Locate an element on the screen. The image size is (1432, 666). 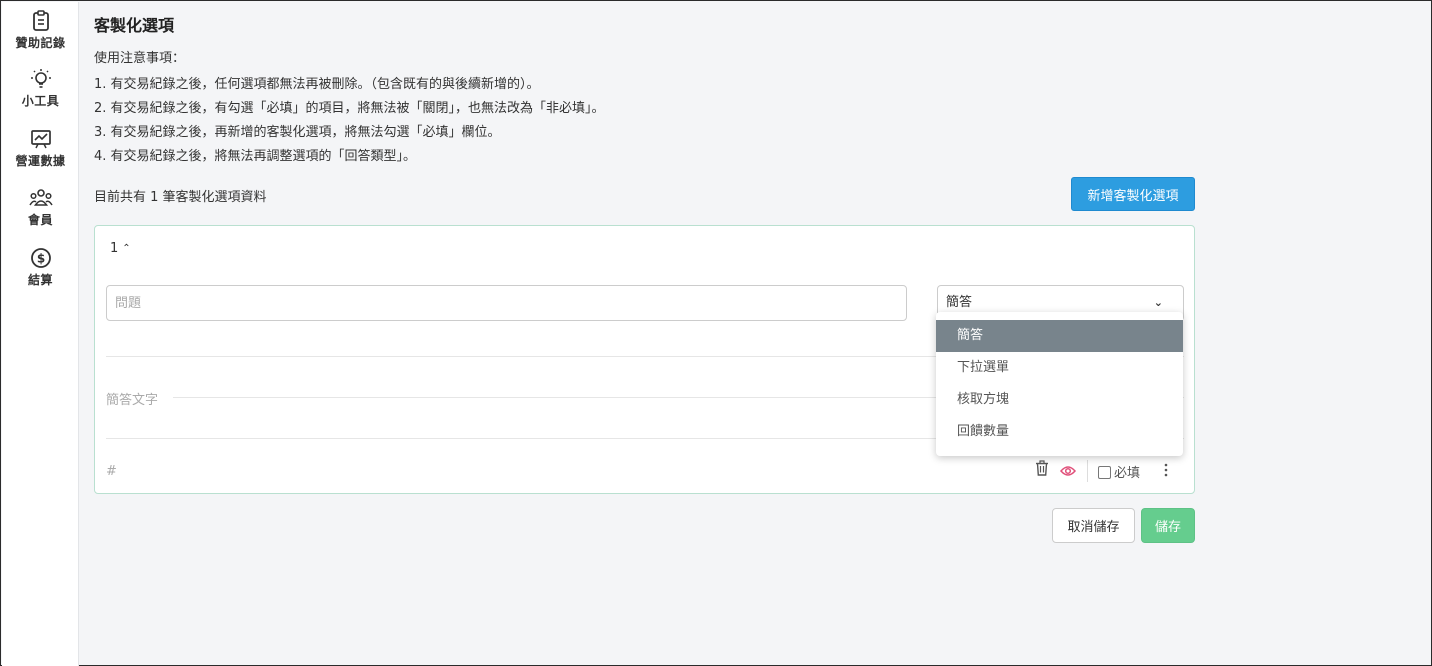
answer-type-dropdown: 簡答 下拉選單 核取方塊 回饋數量 is located at coordinates (1059, 384).